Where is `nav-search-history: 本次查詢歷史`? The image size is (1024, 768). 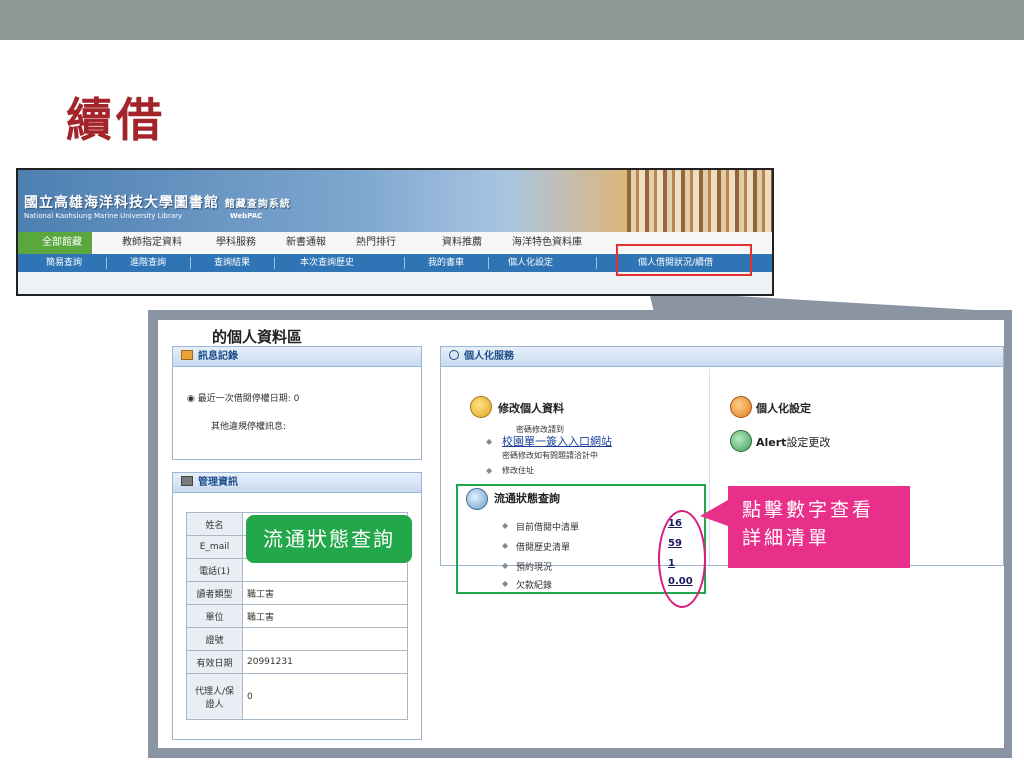 nav-search-history: 本次查詢歷史 is located at coordinates (327, 263).